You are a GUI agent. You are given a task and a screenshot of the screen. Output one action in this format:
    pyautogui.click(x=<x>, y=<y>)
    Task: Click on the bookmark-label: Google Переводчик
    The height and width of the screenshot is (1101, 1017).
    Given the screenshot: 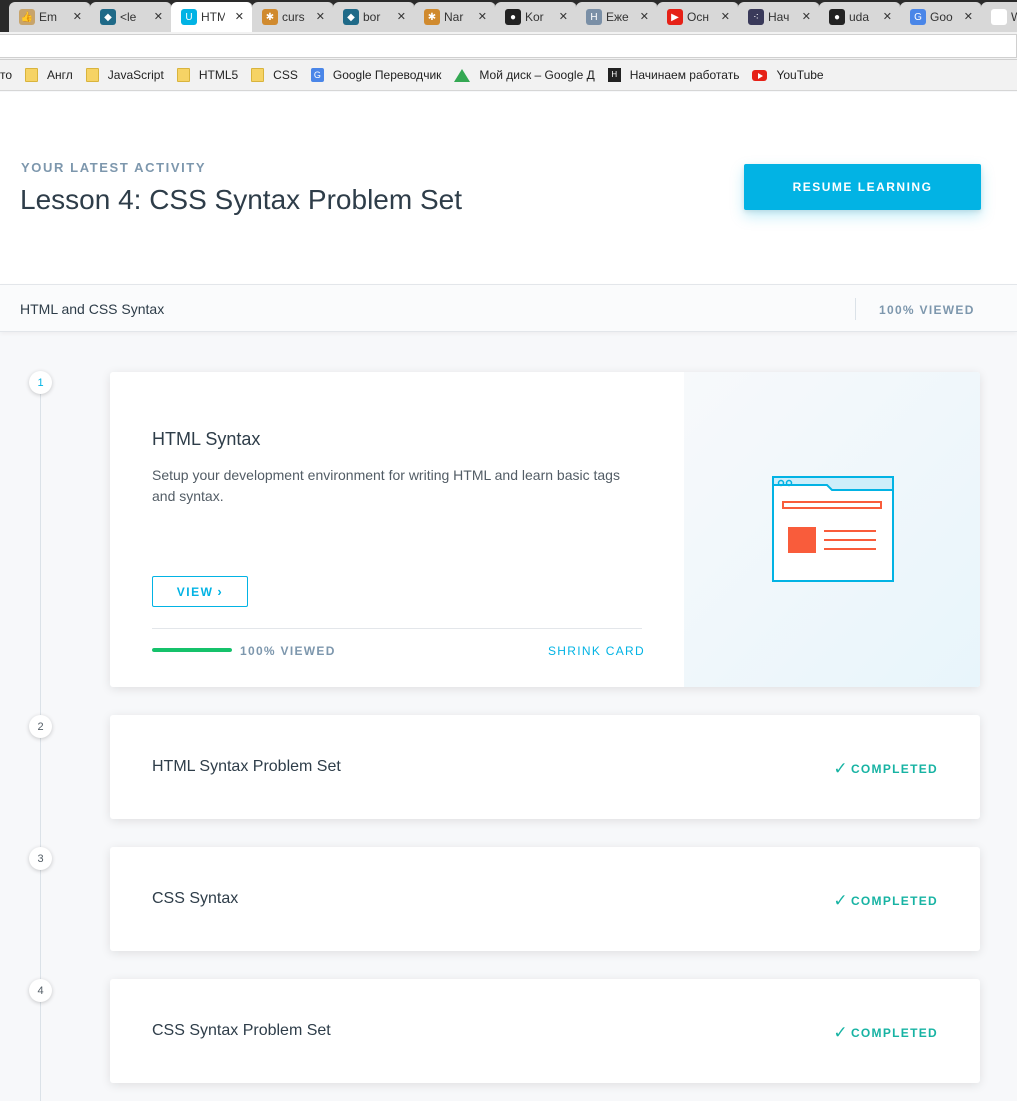 What is the action you would take?
    pyautogui.click(x=387, y=75)
    